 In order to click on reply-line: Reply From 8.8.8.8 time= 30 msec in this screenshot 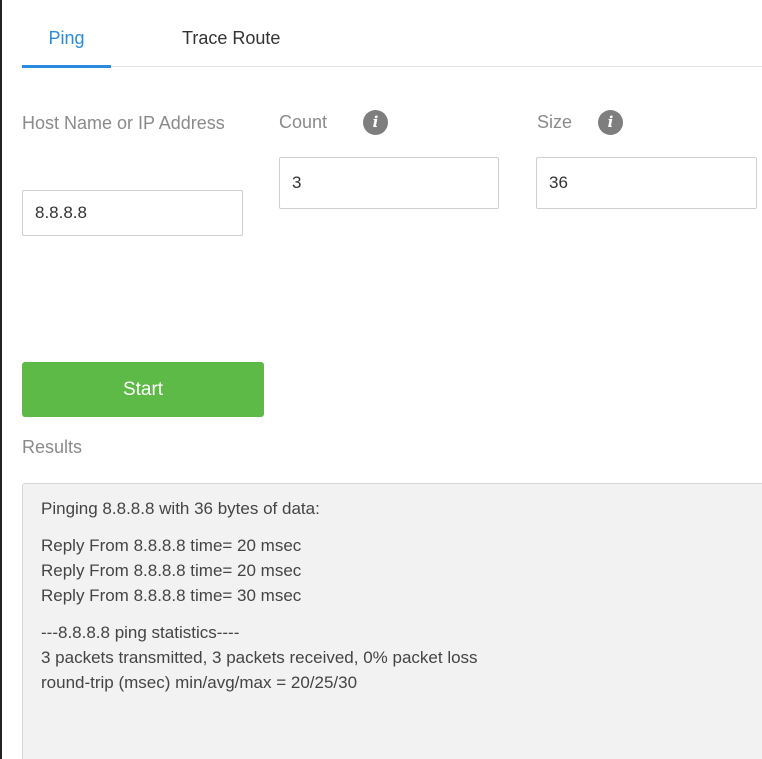, I will do `click(171, 595)`.